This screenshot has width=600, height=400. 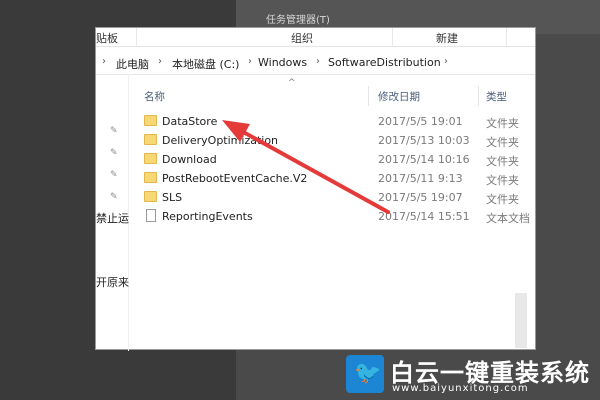 I want to click on watermark-logo: 🐦 白云一键重装系统 www.baiyunxitong.com, so click(x=470, y=376).